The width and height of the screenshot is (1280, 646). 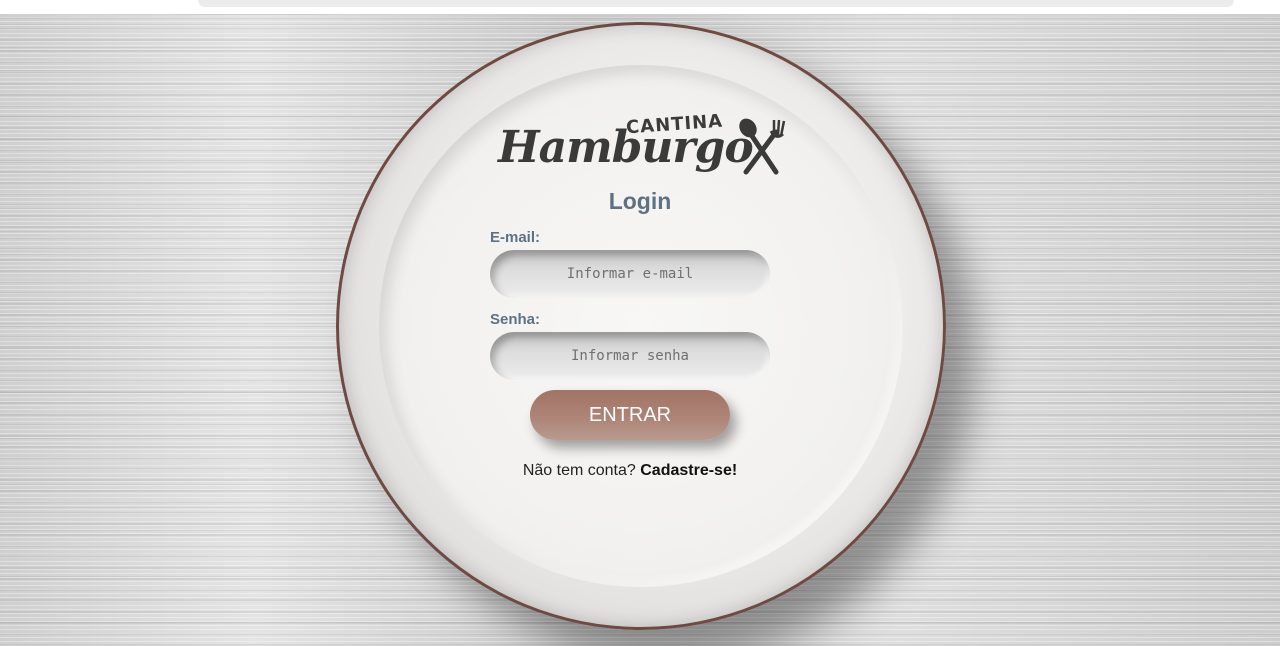 What do you see at coordinates (515, 319) in the screenshot?
I see `password-label: Senha:` at bounding box center [515, 319].